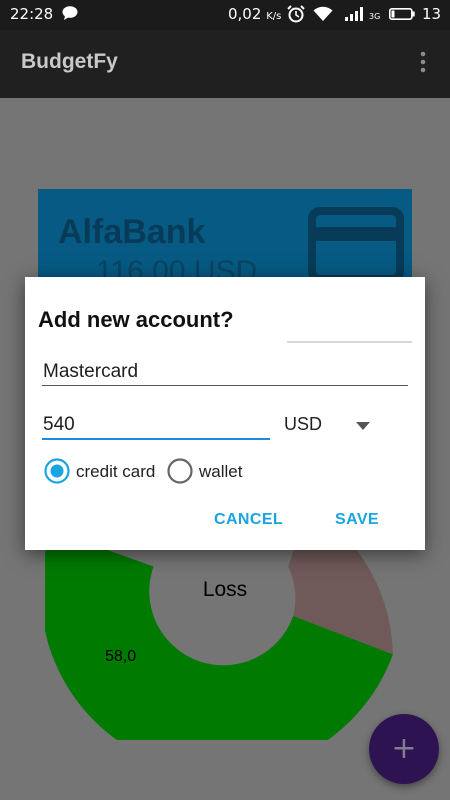 The image size is (450, 800). What do you see at coordinates (225, 15) in the screenshot?
I see `status-bar: 22:28 0,02 K/s 3G 13` at bounding box center [225, 15].